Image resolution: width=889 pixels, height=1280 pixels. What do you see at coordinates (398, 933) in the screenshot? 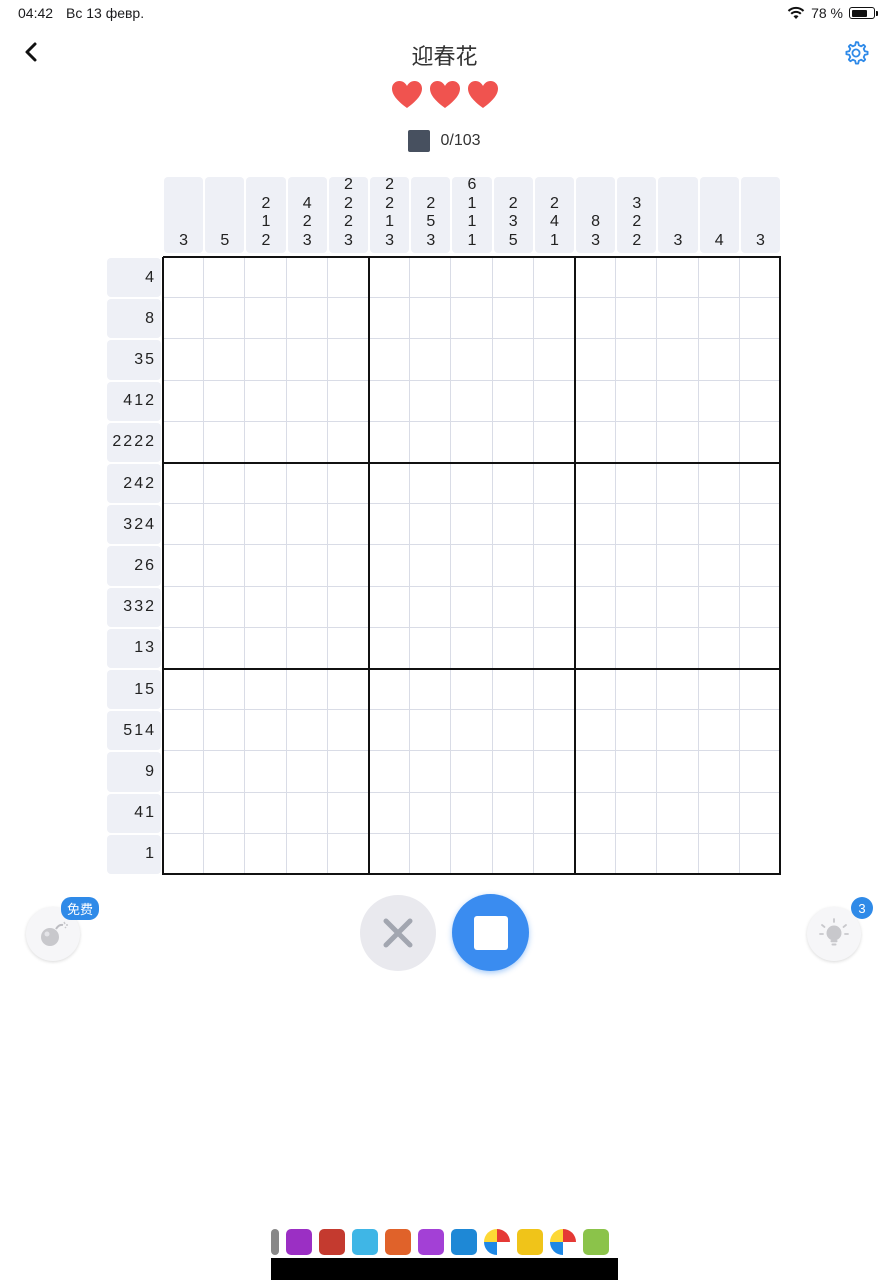
I see `cross-mode-button` at bounding box center [398, 933].